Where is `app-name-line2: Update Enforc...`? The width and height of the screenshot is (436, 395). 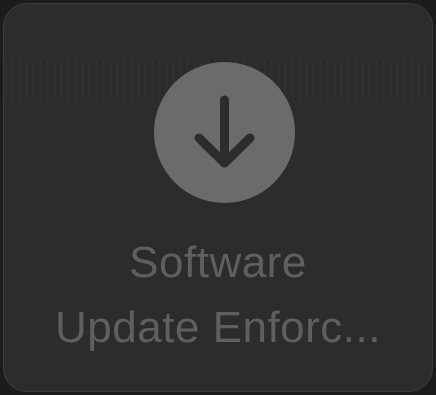 app-name-line2: Update Enforc... is located at coordinates (218, 327).